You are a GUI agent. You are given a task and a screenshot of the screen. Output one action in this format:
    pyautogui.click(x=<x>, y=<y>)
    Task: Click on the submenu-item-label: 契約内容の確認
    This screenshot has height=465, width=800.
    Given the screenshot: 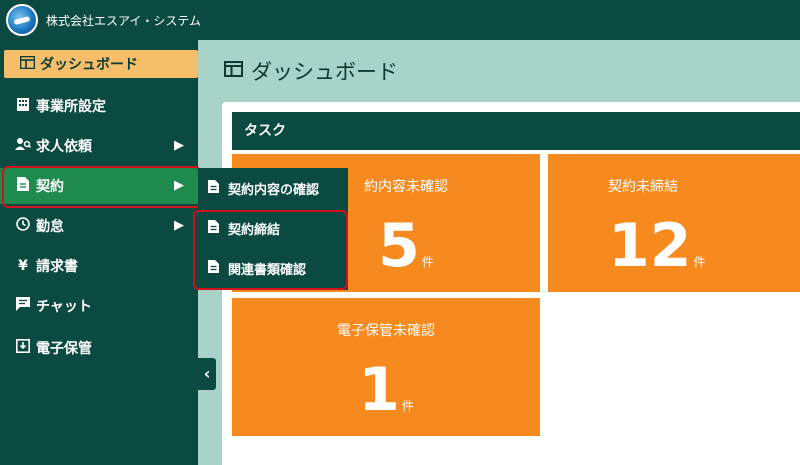 What is the action you would take?
    pyautogui.click(x=274, y=190)
    